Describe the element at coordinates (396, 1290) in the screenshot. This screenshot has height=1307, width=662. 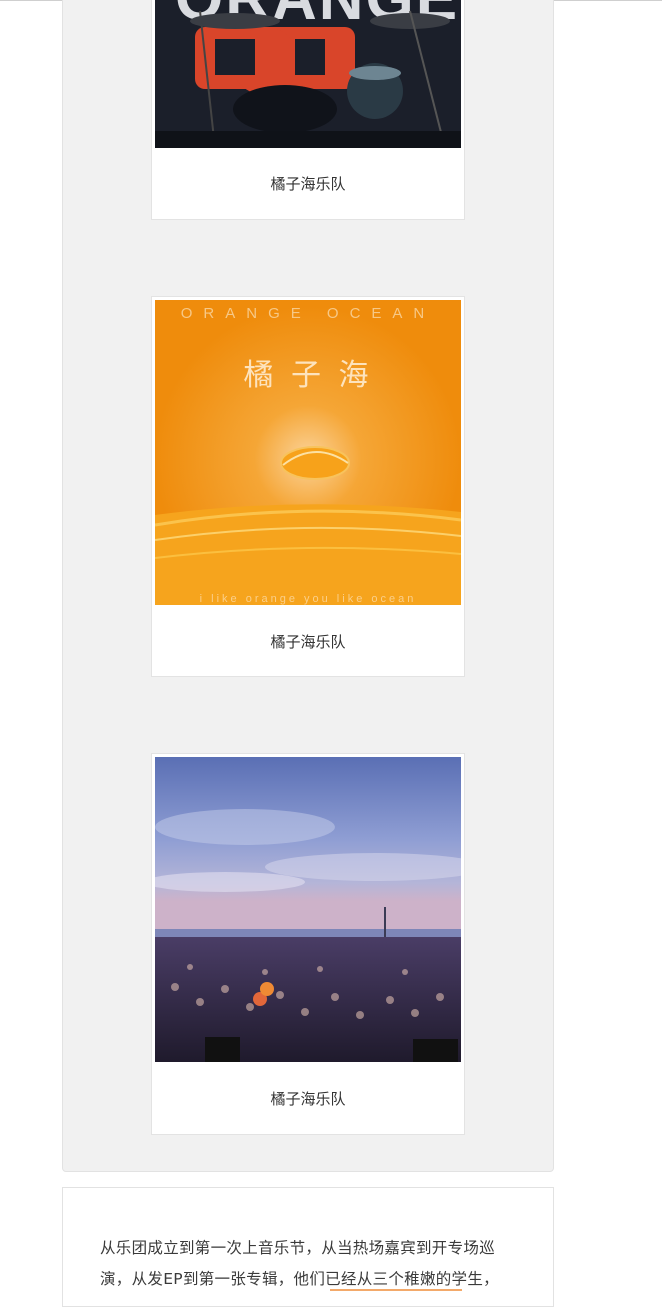
I see `highlight-underline` at that location.